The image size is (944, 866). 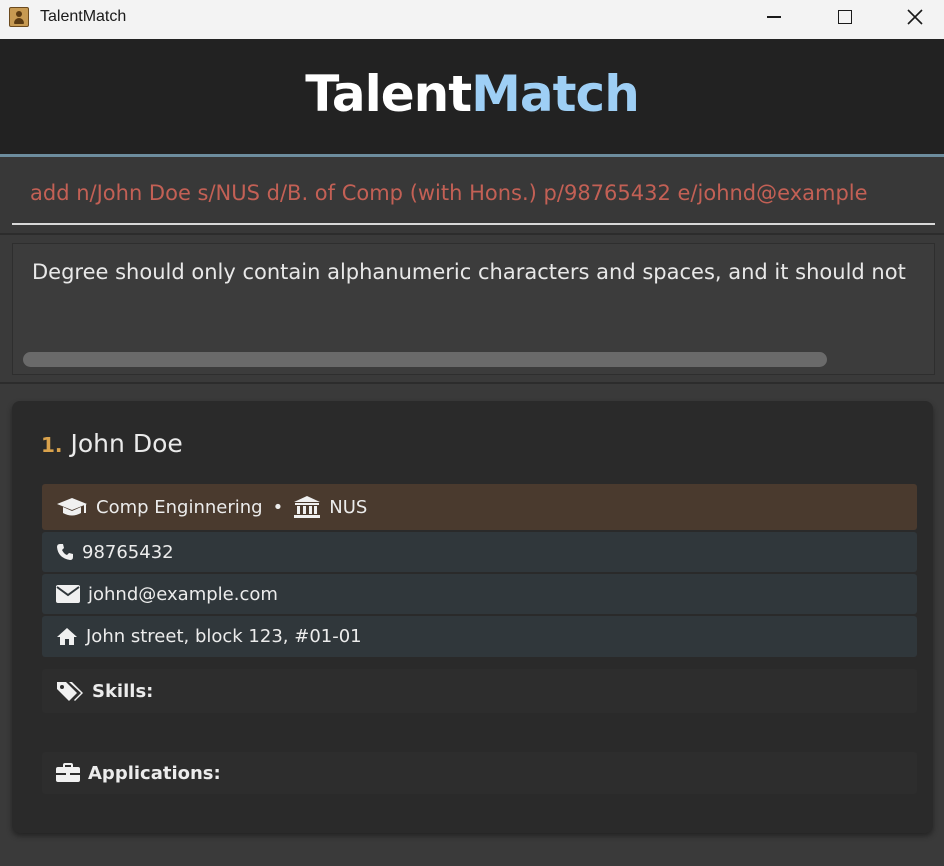 I want to click on minimize-icon, so click(x=774, y=17).